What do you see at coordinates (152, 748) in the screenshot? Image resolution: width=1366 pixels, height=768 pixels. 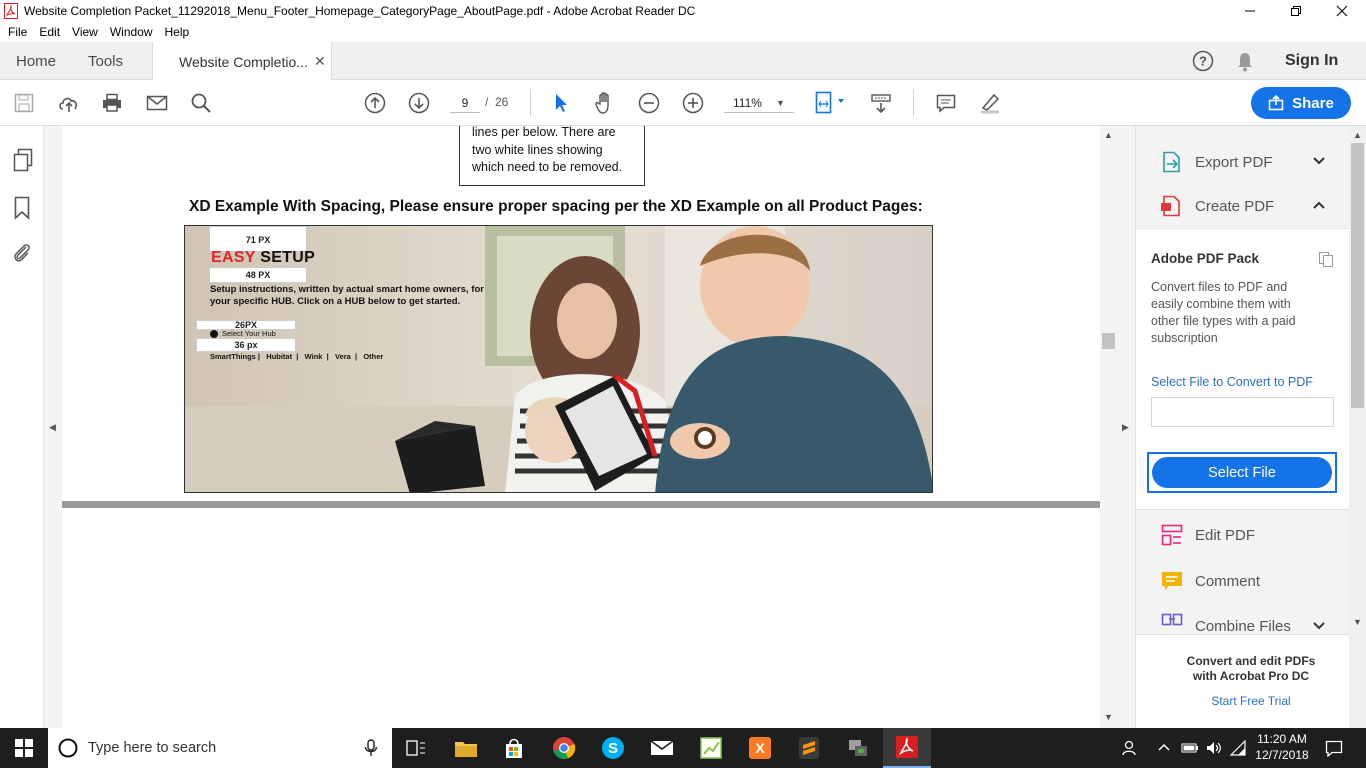 I see `search-placeholder: Type here to search` at bounding box center [152, 748].